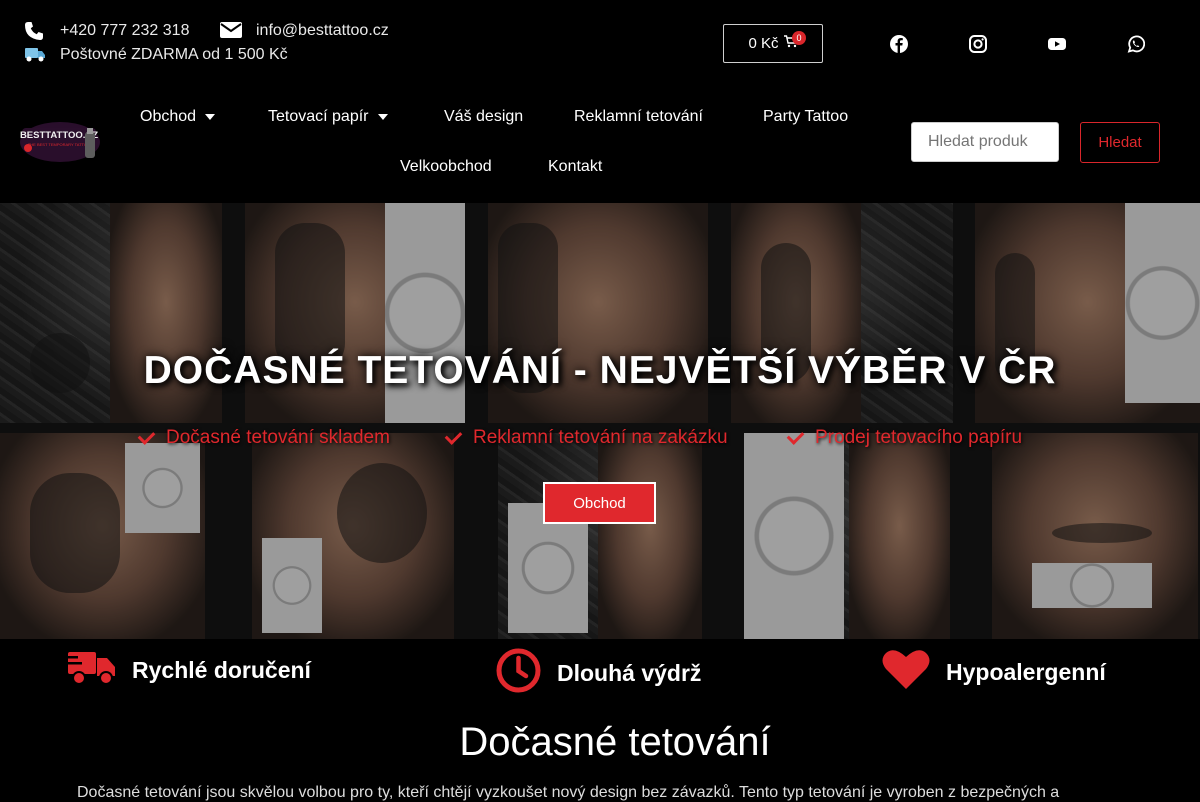  What do you see at coordinates (600, 437) in the screenshot?
I see `hero-feature-label: Reklamní tetování na zakázku` at bounding box center [600, 437].